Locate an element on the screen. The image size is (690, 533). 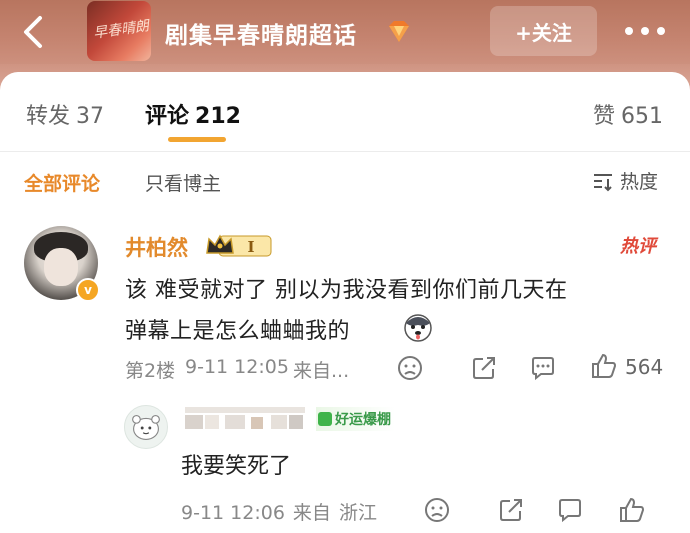
reply-frown-icon is located at coordinates (437, 510).